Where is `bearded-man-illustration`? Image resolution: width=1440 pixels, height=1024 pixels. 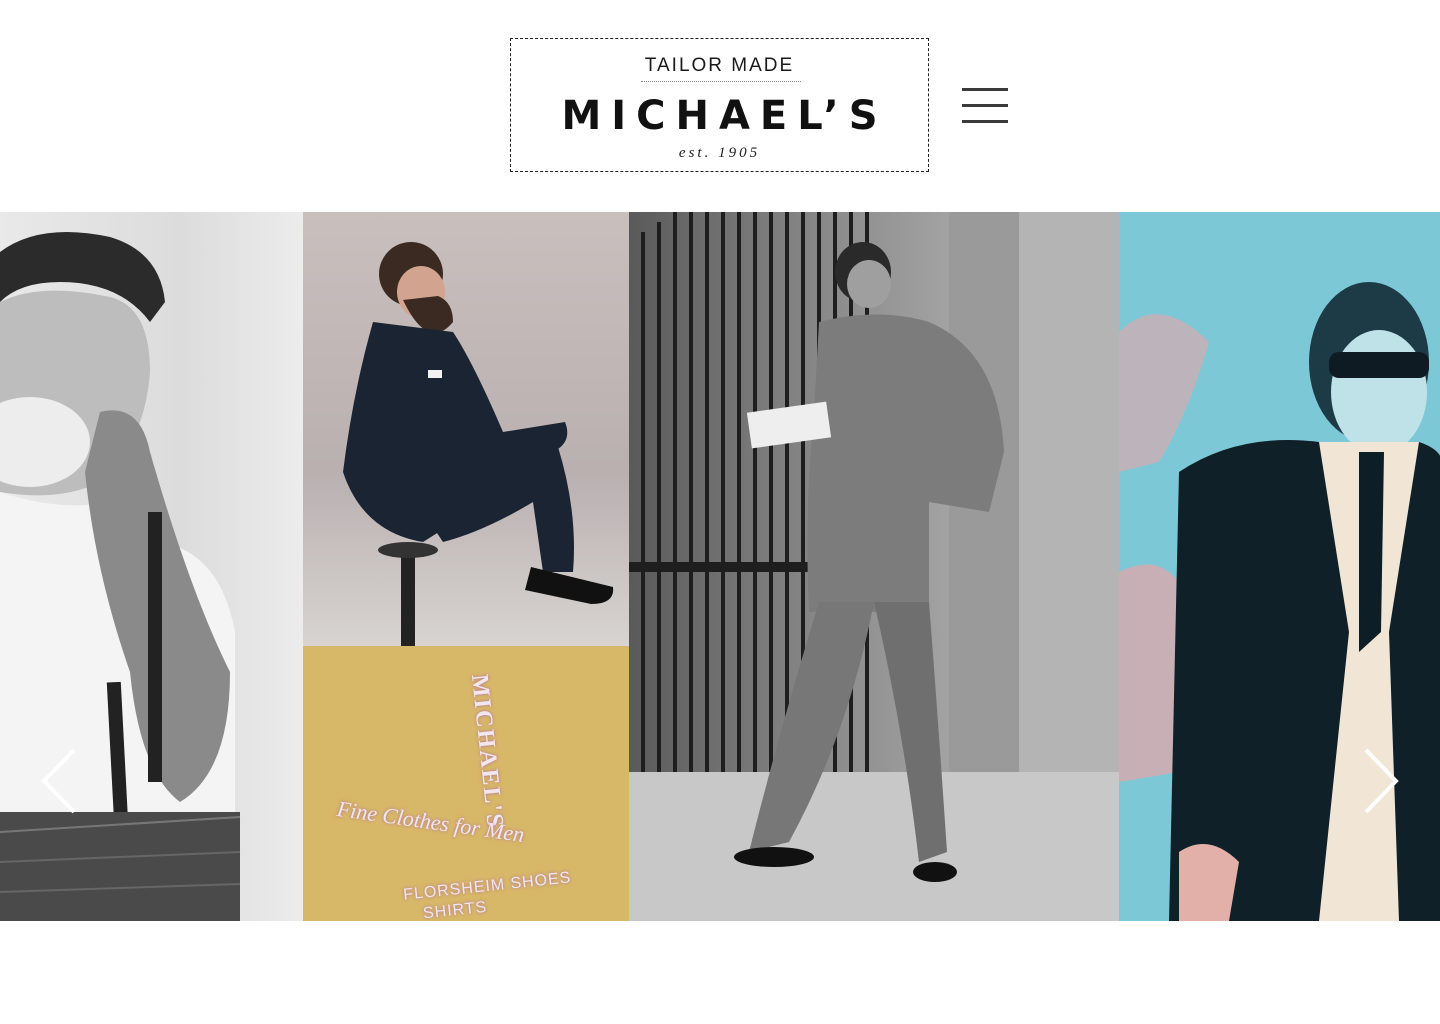 bearded-man-illustration is located at coordinates (478, 444).